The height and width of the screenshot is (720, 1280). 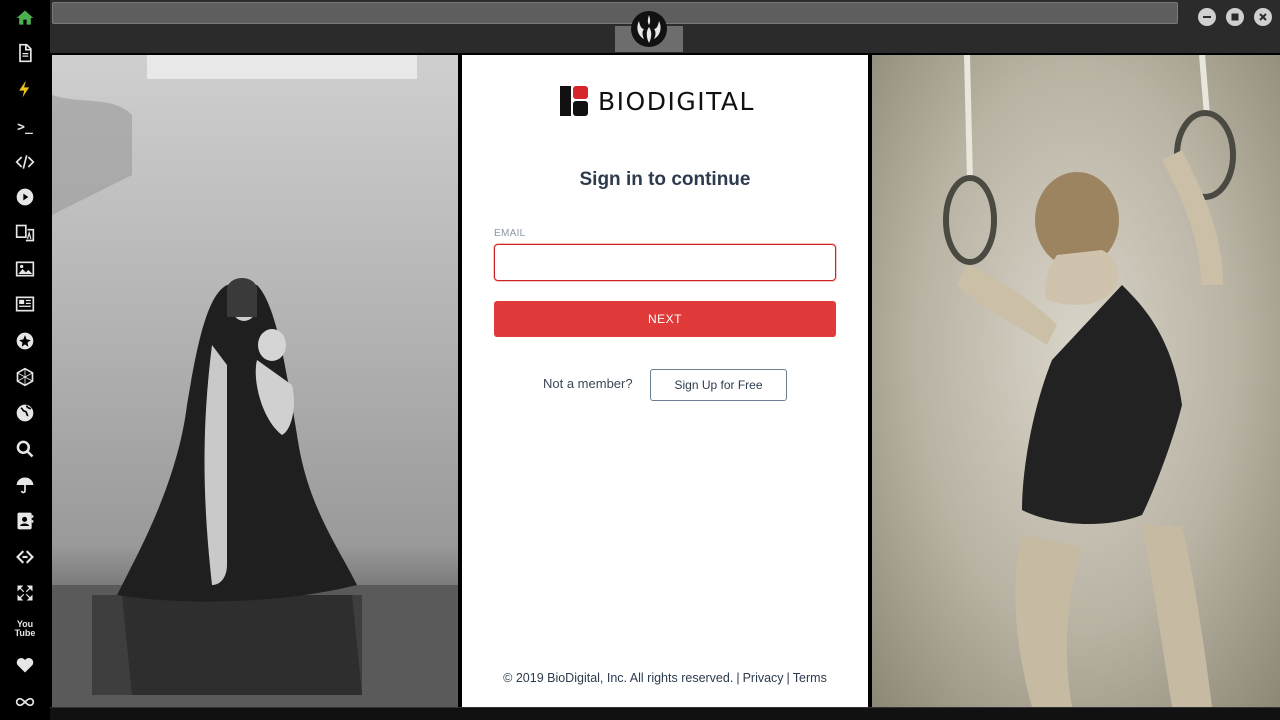 I want to click on umbrella-icon, so click(x=25, y=485).